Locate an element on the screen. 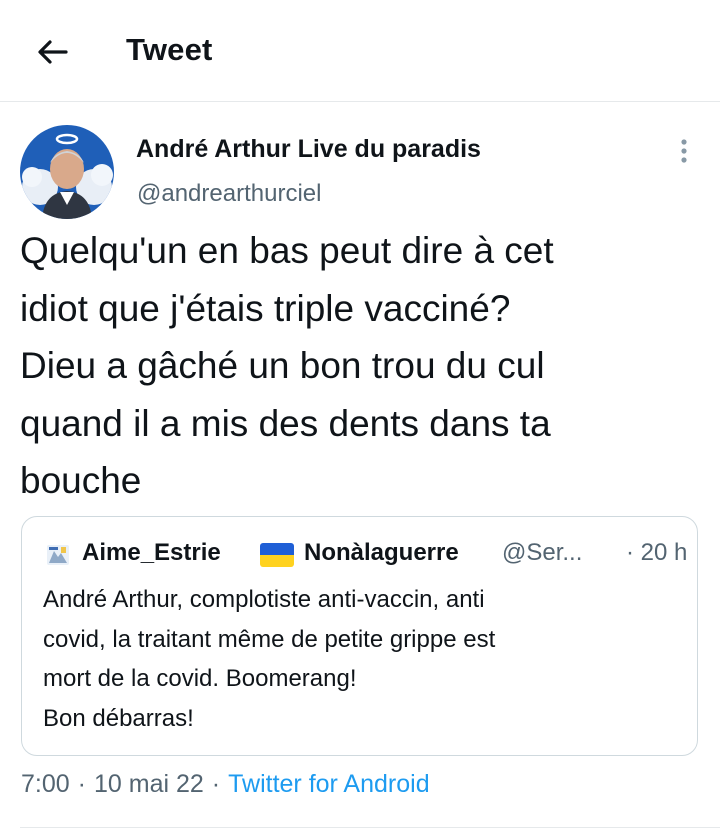 This screenshot has height=837, width=720. quoted-avatar-icon is located at coordinates (58, 555).